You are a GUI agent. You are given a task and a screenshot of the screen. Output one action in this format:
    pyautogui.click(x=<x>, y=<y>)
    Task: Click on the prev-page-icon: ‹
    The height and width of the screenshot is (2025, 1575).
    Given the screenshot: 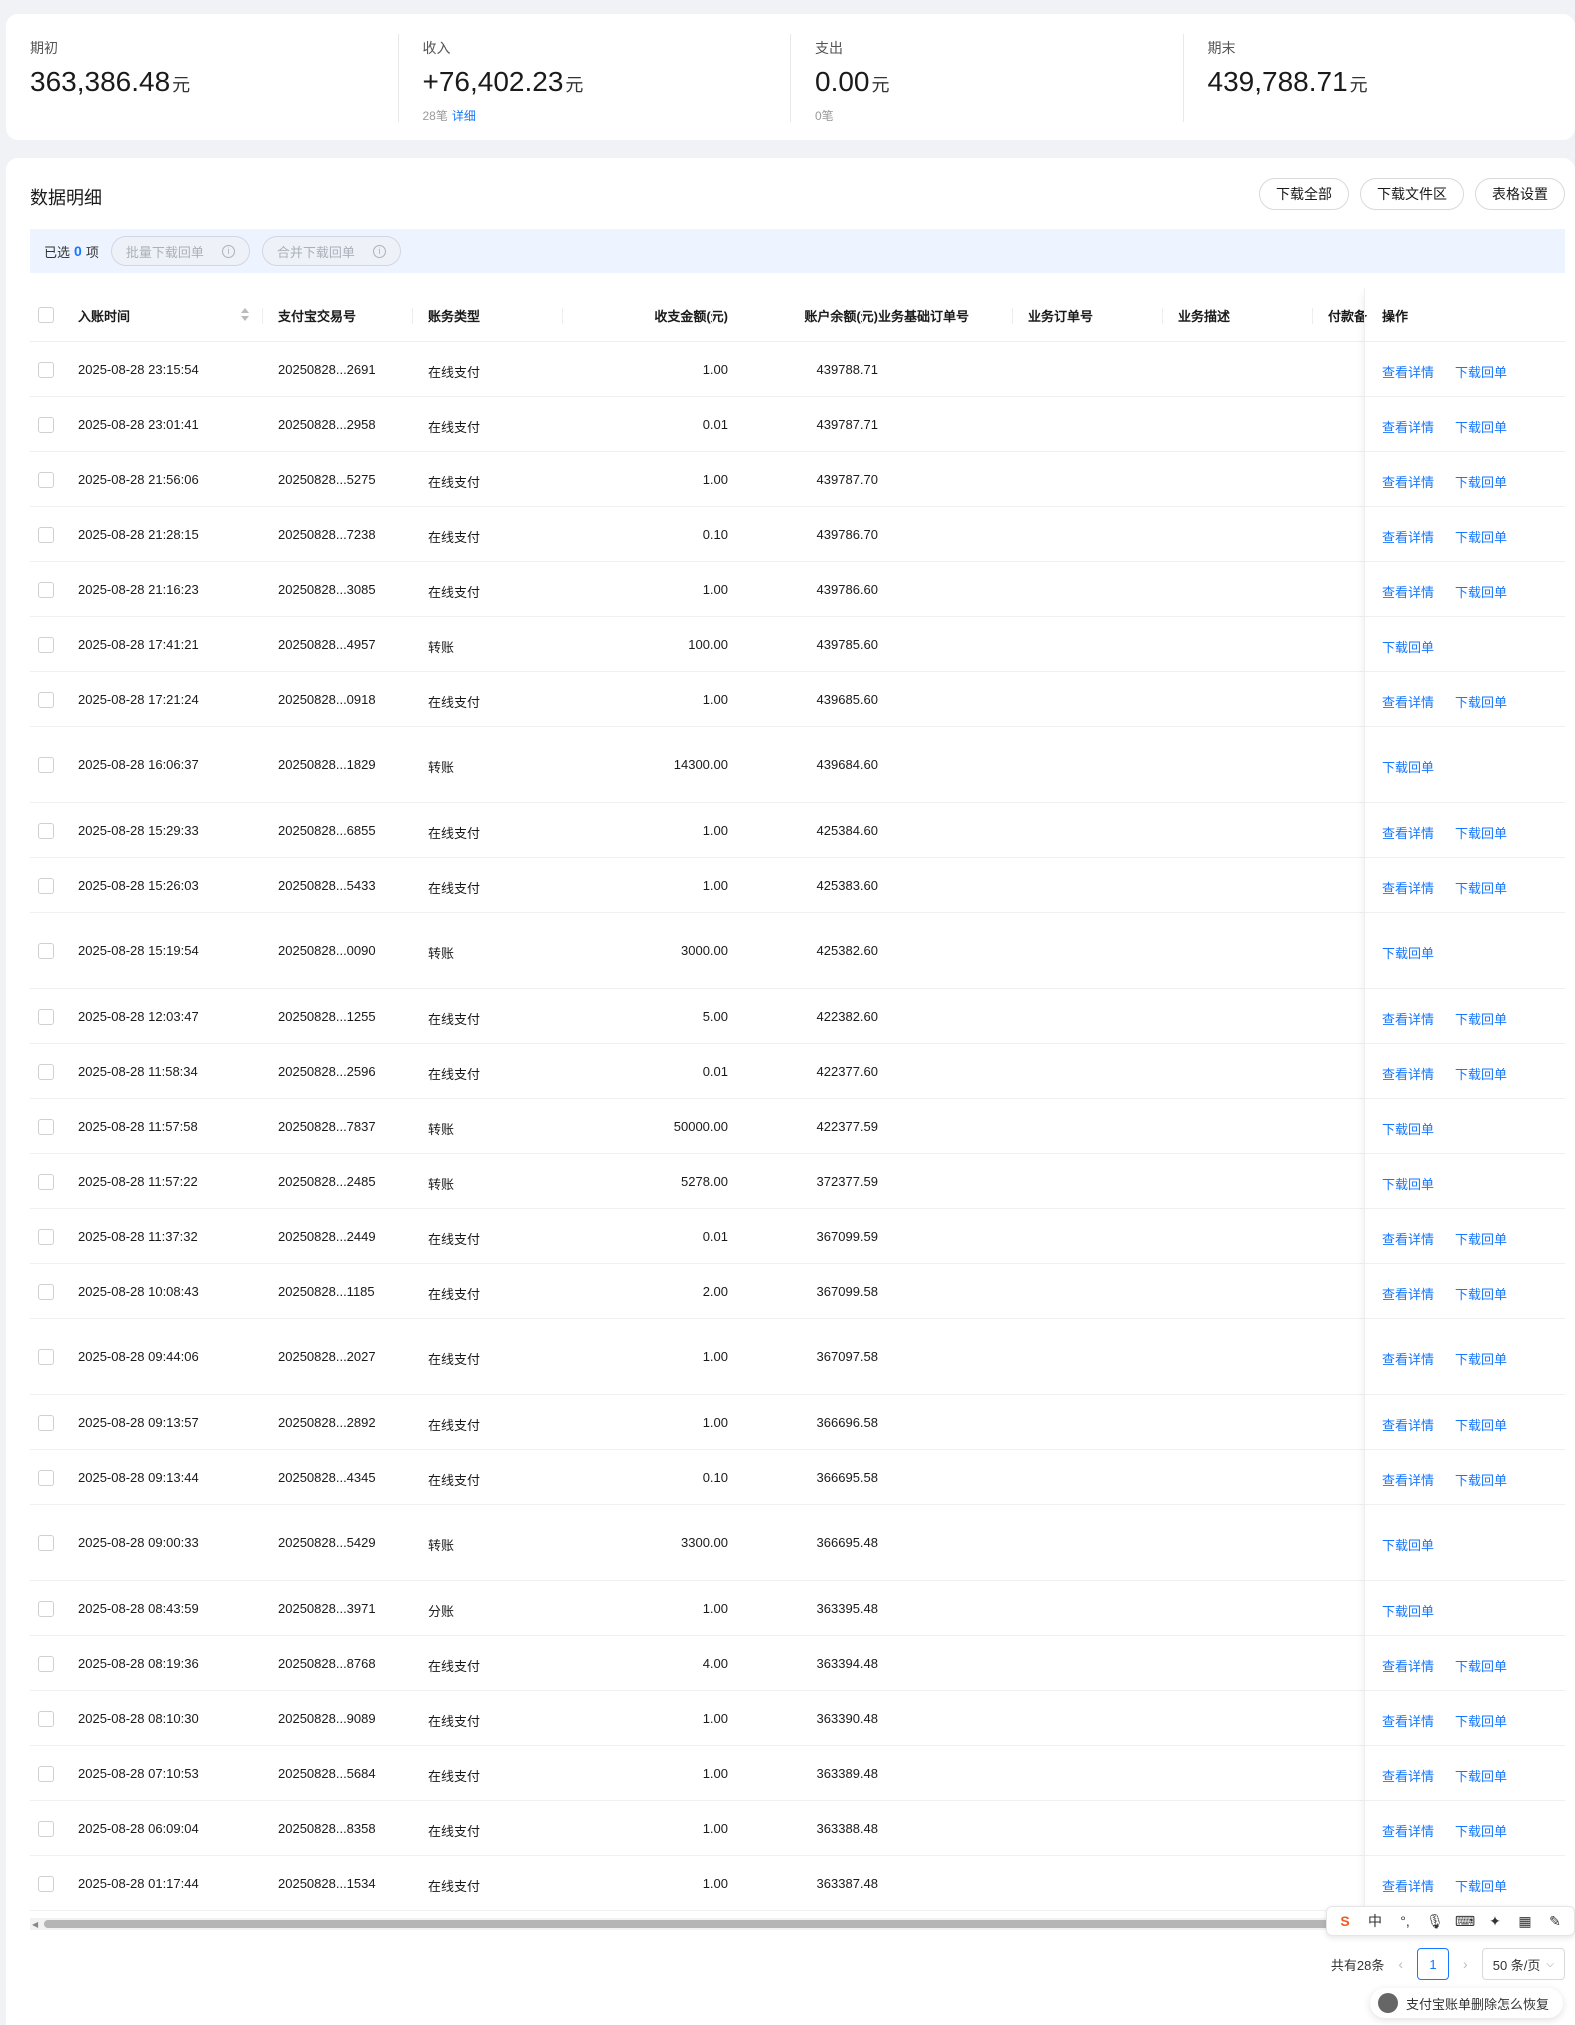 What is the action you would take?
    pyautogui.click(x=1400, y=1964)
    